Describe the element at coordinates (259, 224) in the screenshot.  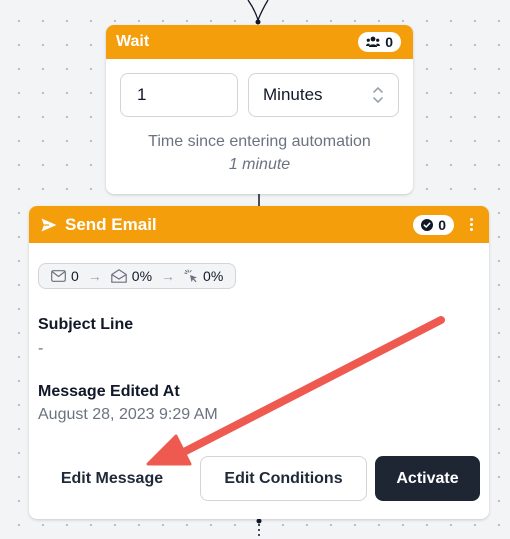
I see `send-email-header: Send Email 0` at that location.